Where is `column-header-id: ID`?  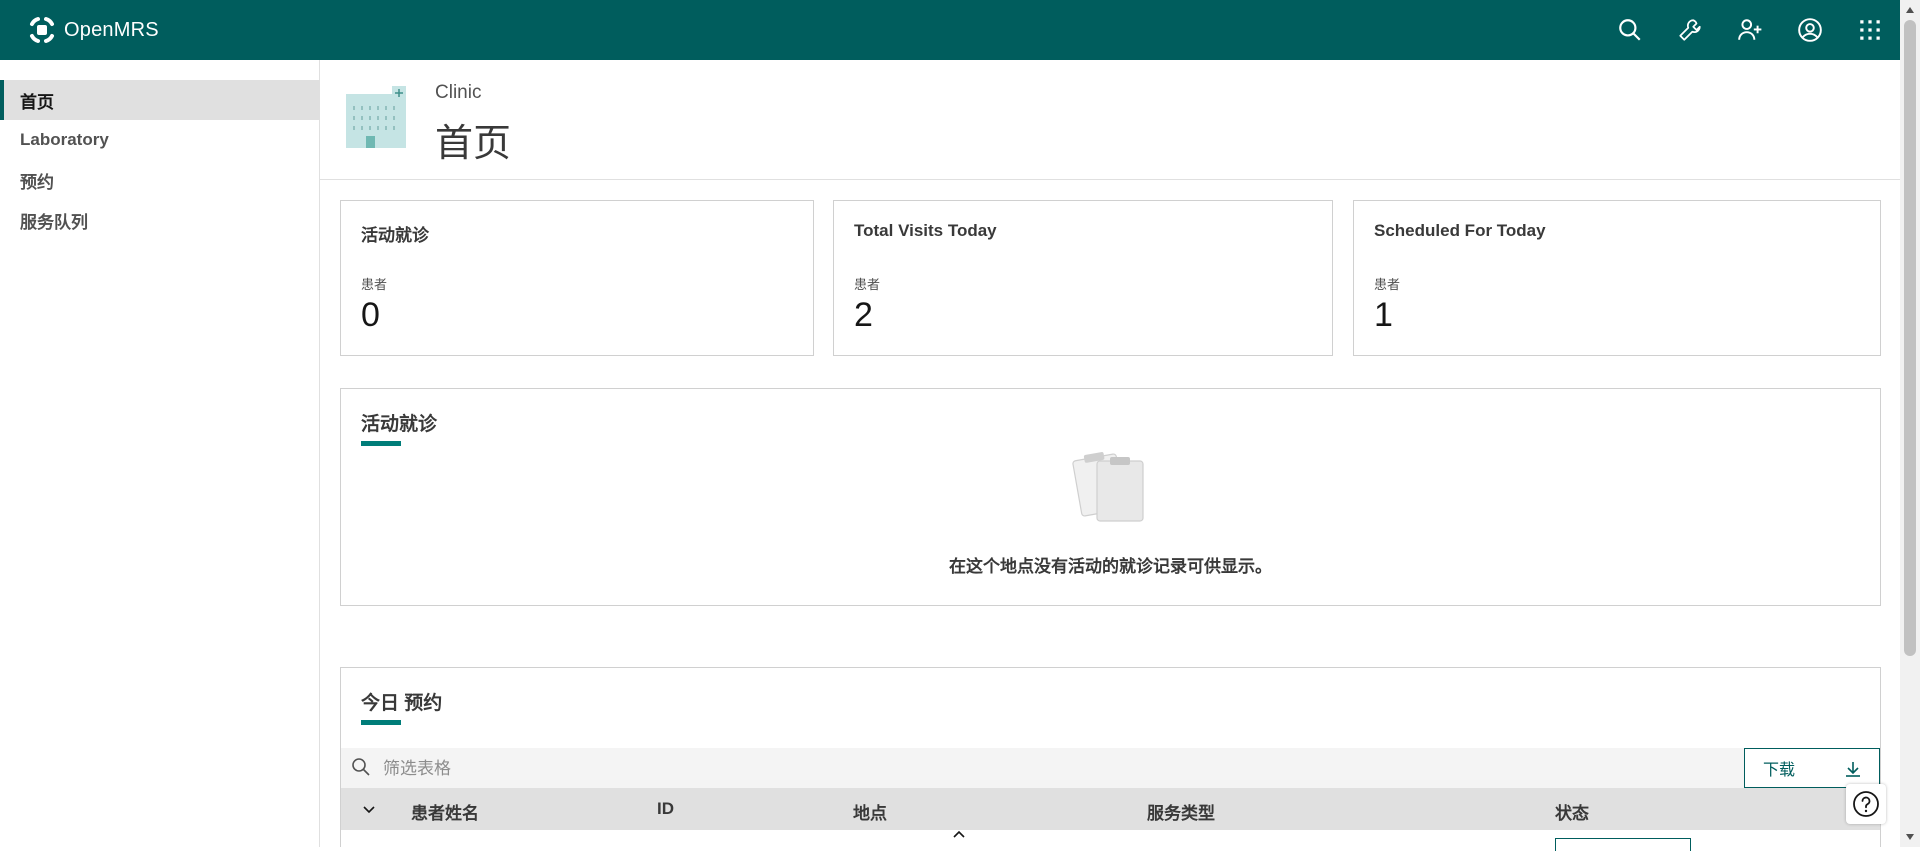
column-header-id: ID is located at coordinates (665, 809).